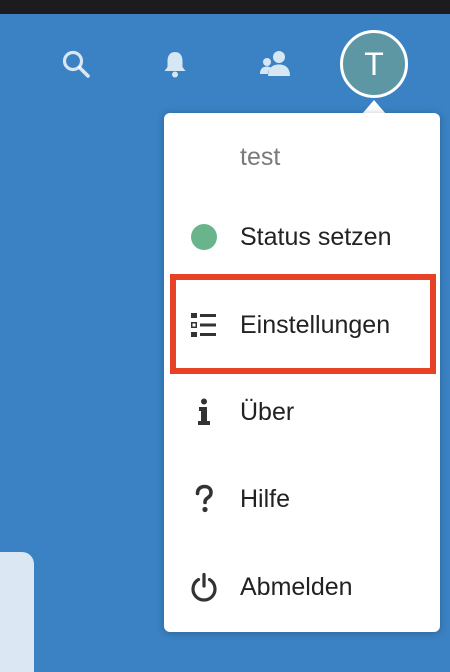 Image resolution: width=450 pixels, height=672 pixels. I want to click on bell-icon, so click(175, 65).